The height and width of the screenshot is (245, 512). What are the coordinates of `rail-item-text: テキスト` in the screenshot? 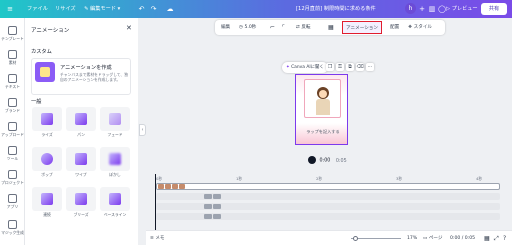 It's located at (12, 82).